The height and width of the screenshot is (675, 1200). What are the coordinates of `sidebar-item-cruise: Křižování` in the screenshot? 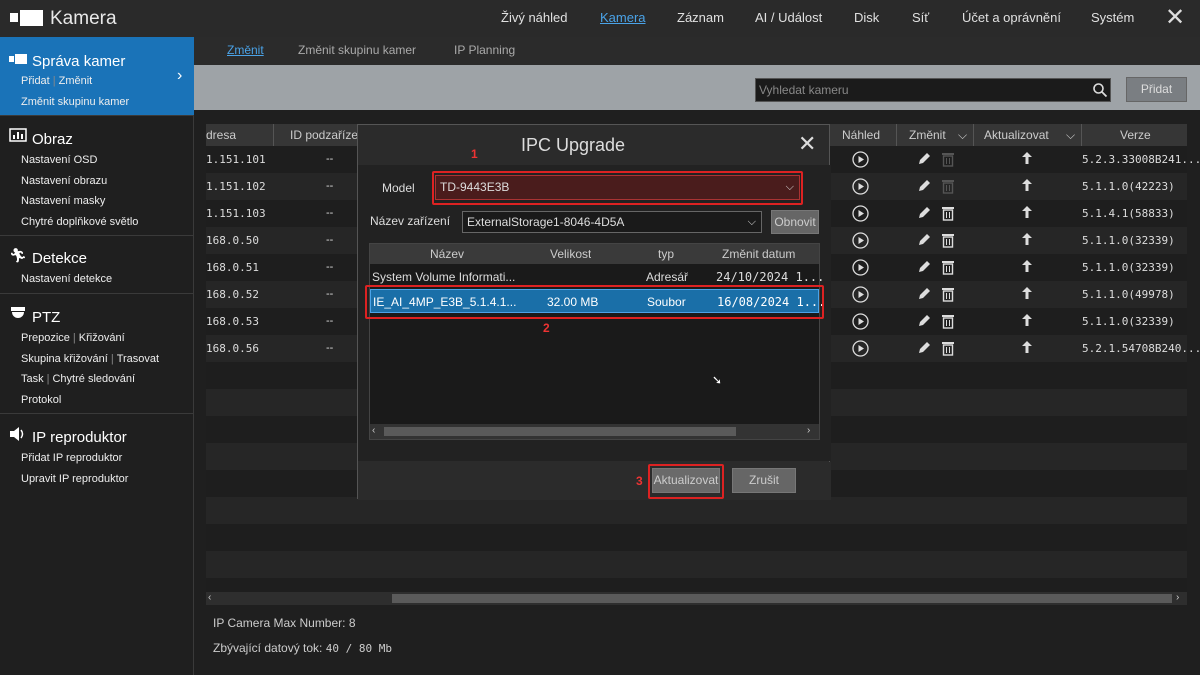 It's located at (102, 338).